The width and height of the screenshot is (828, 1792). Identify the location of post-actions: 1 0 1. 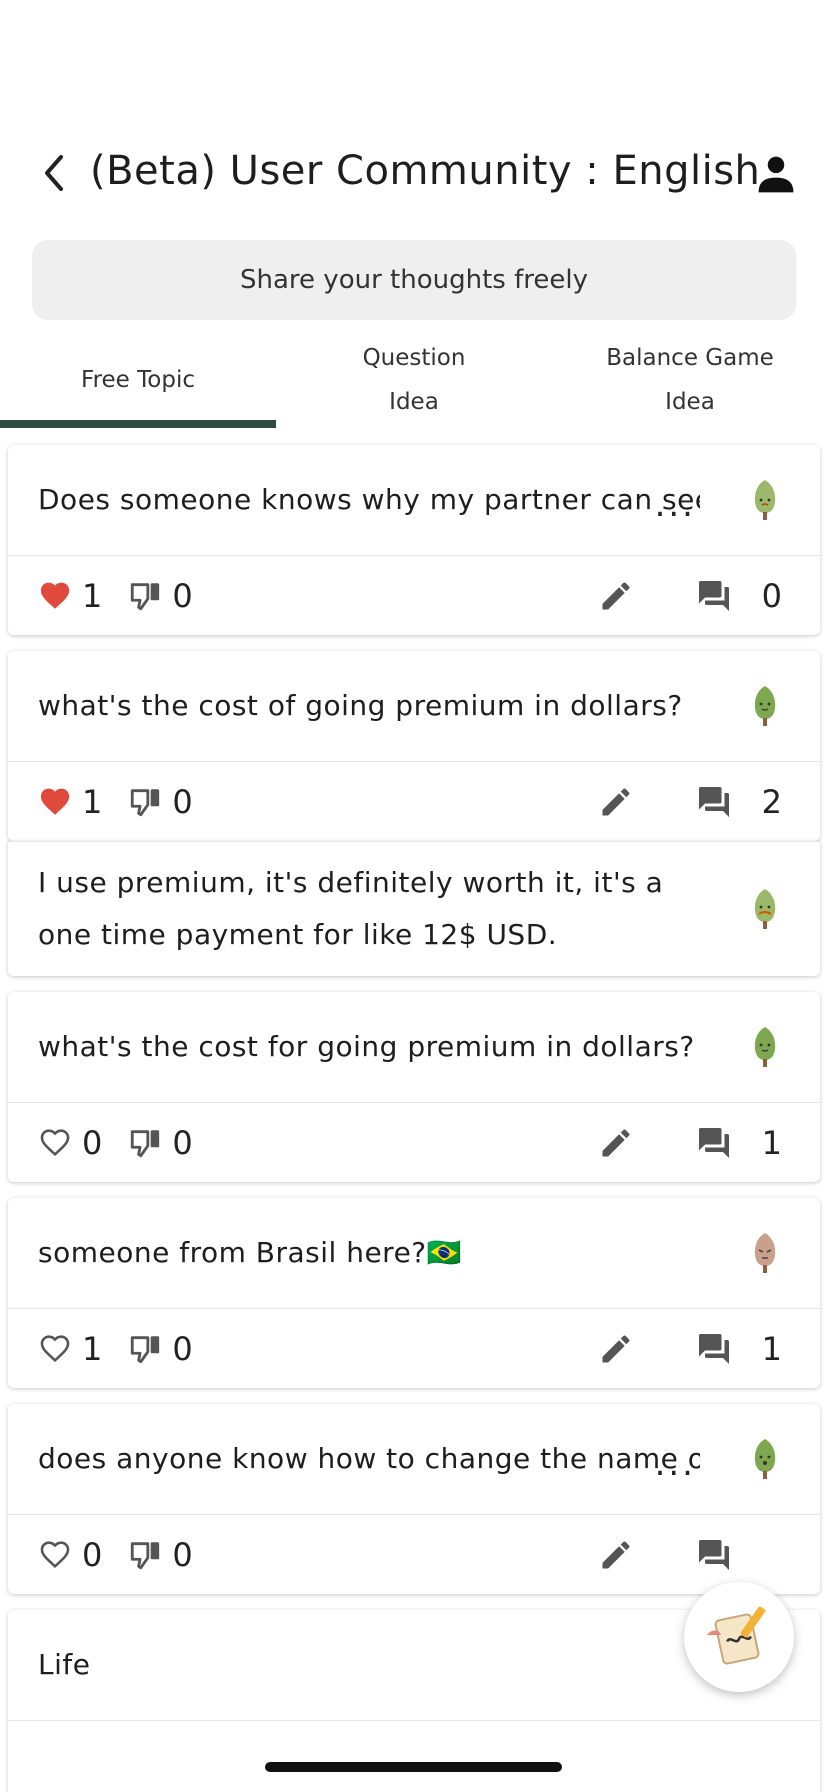
(414, 1348).